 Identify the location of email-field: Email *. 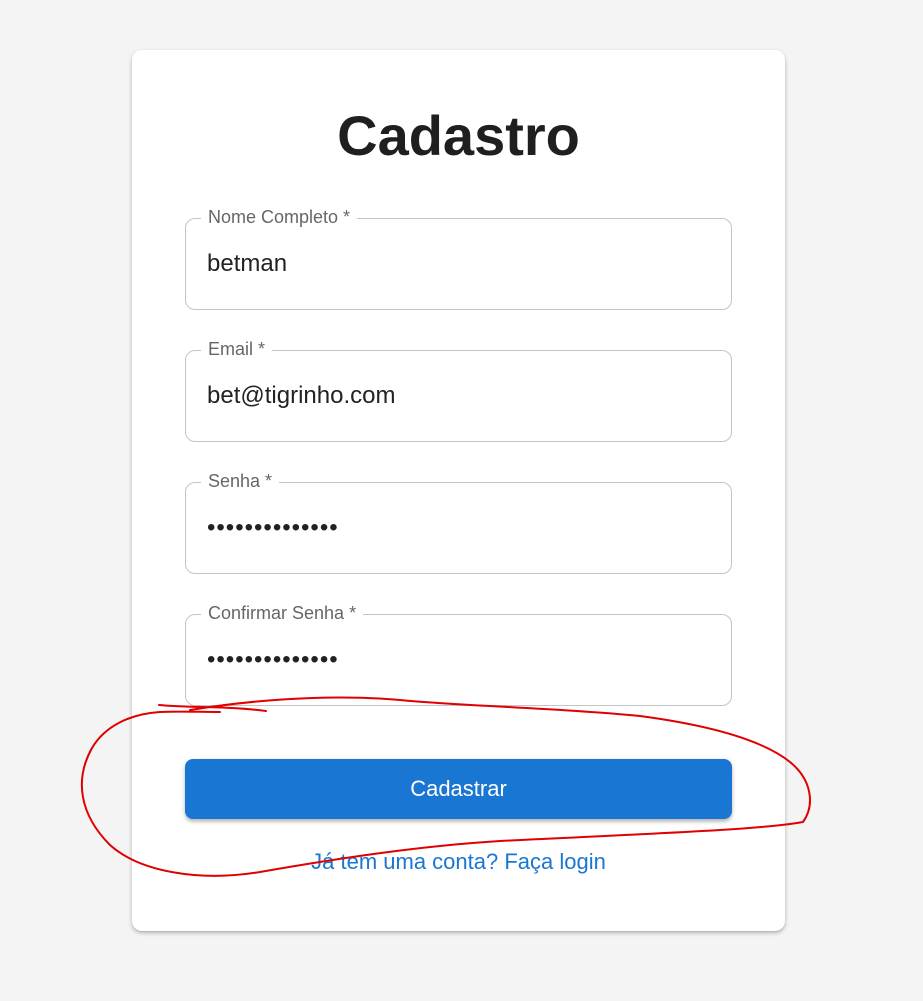
(458, 389).